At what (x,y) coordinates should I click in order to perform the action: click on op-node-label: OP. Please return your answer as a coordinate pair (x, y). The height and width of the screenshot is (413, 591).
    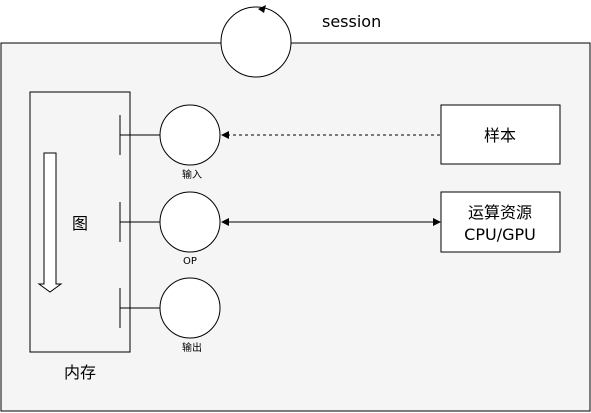
    Looking at the image, I should click on (190, 261).